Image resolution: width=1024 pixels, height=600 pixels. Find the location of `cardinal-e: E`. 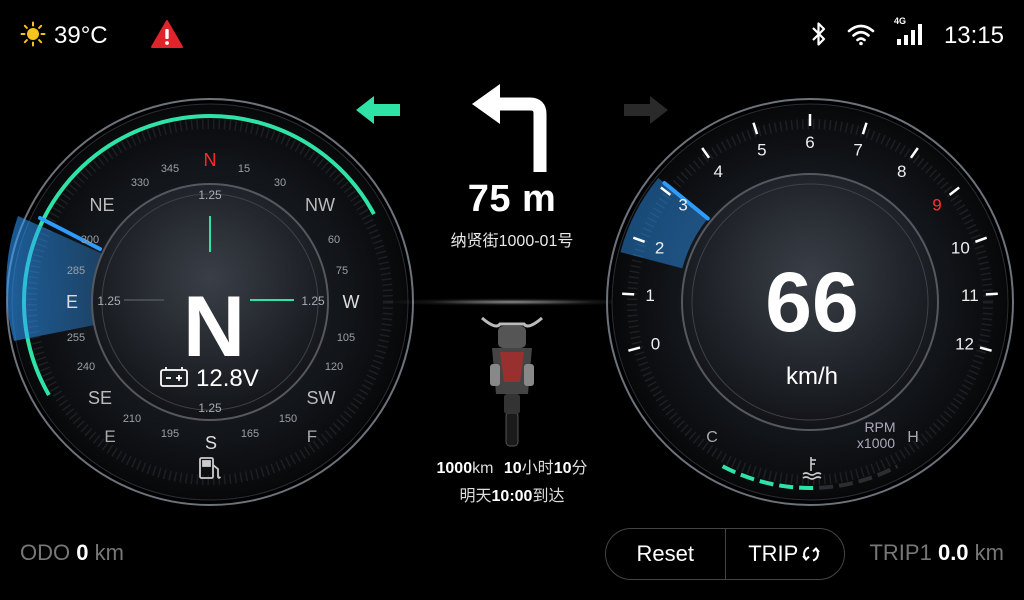

cardinal-e: E is located at coordinates (72, 302).